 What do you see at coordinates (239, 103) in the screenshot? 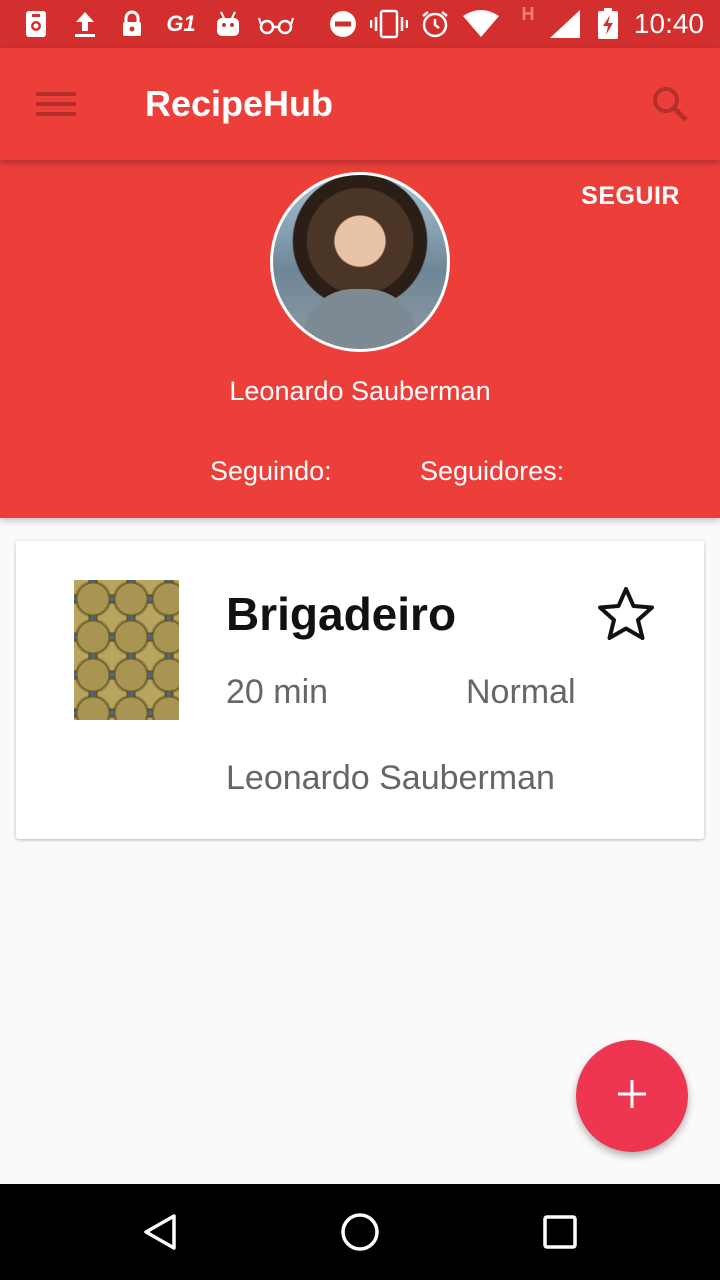
I see `app-title: RecipeHub` at bounding box center [239, 103].